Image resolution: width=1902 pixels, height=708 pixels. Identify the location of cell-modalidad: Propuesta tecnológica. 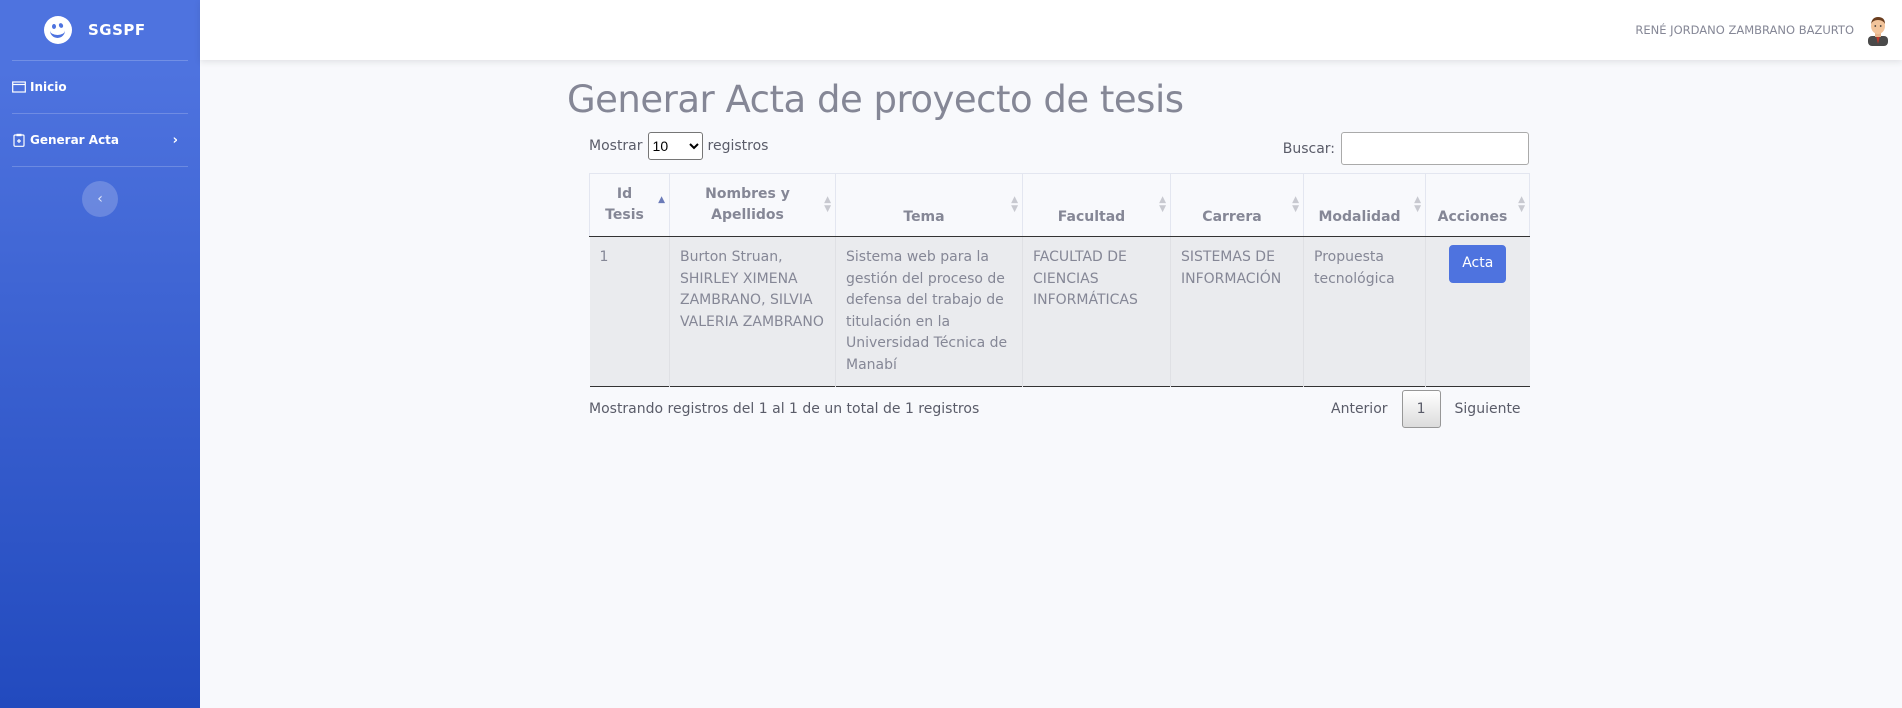
(1364, 311).